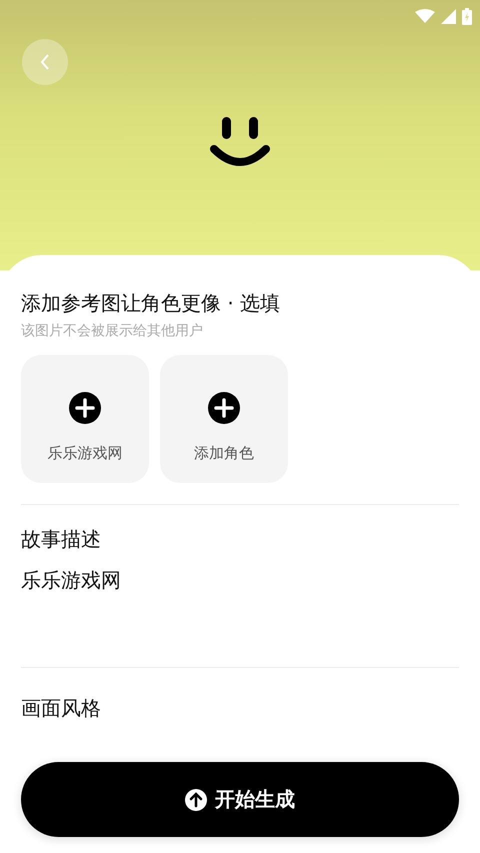 Image resolution: width=480 pixels, height=853 pixels. I want to click on section-title: 添加参考图让角色更像 · 选填, so click(151, 303).